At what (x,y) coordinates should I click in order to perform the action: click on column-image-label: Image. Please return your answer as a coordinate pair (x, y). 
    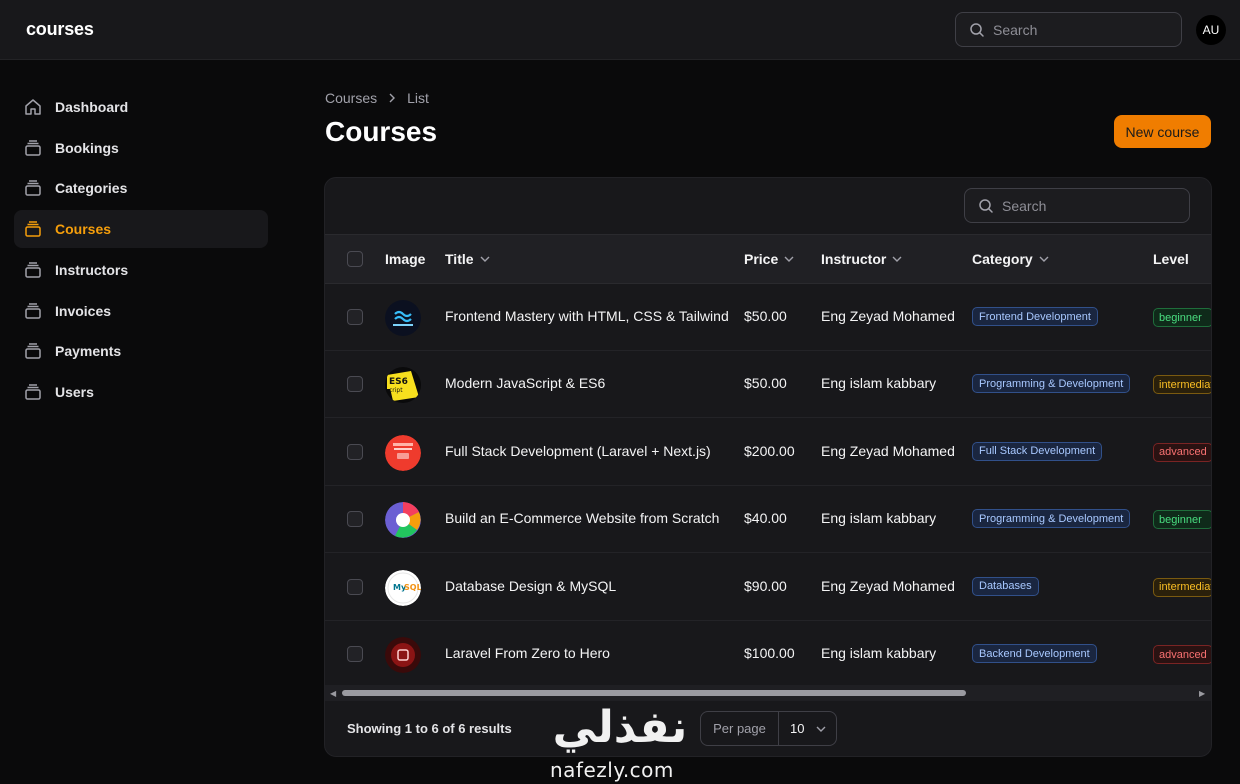
    Looking at the image, I should click on (405, 259).